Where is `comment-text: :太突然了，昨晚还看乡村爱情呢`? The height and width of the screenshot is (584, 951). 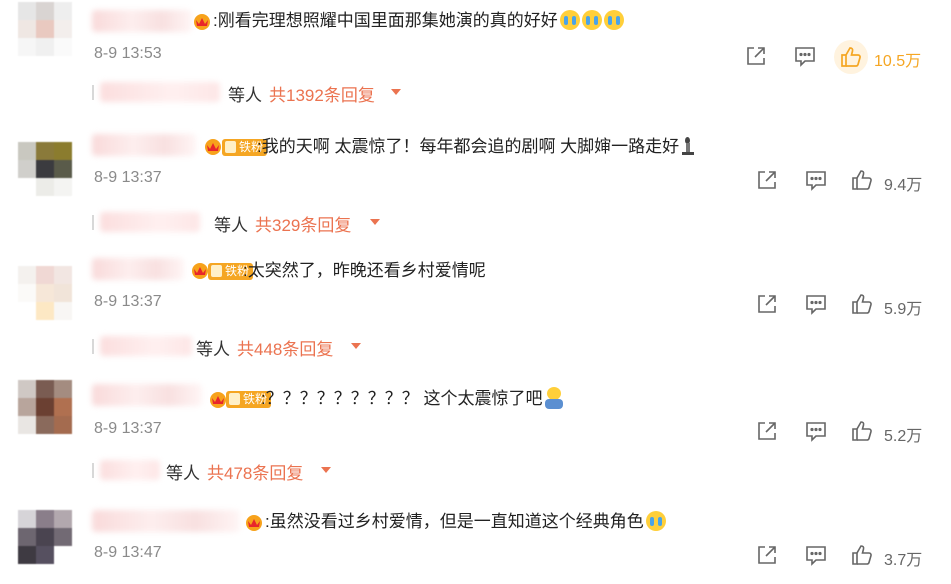 comment-text: :太突然了，昨晚还看乡村爱情呢 is located at coordinates (364, 270).